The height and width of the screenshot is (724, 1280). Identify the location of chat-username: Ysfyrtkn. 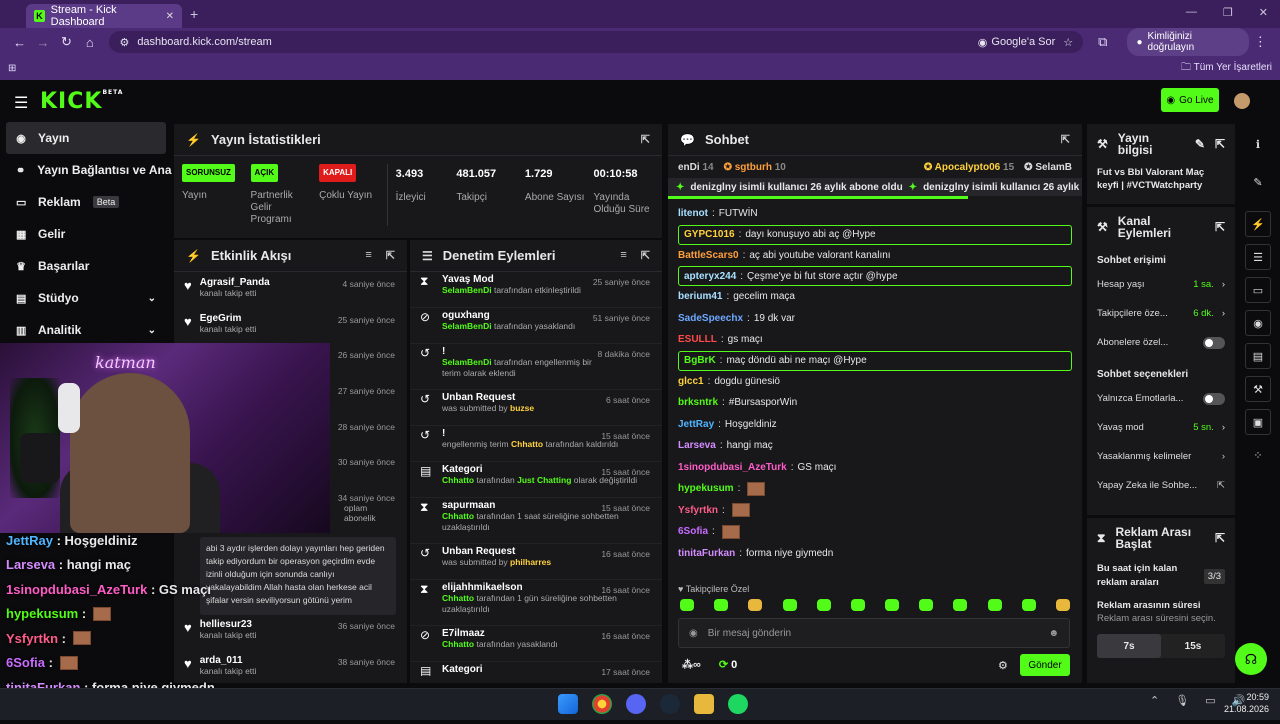
(698, 510).